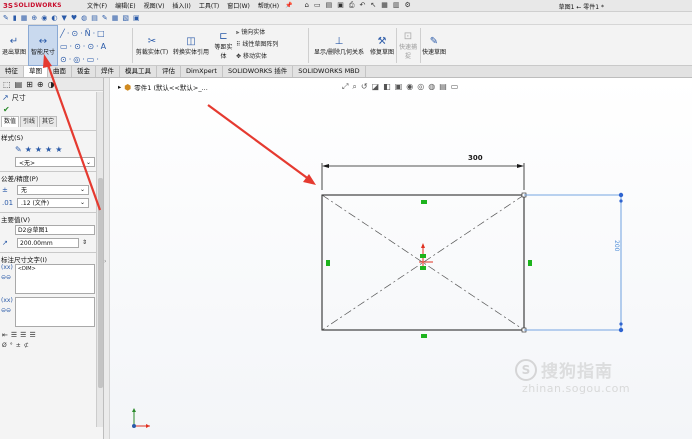 The width and height of the screenshot is (692, 439). What do you see at coordinates (38, 6) in the screenshot?
I see `solidworks-logo: 3S SOLIDWORKS` at bounding box center [38, 6].